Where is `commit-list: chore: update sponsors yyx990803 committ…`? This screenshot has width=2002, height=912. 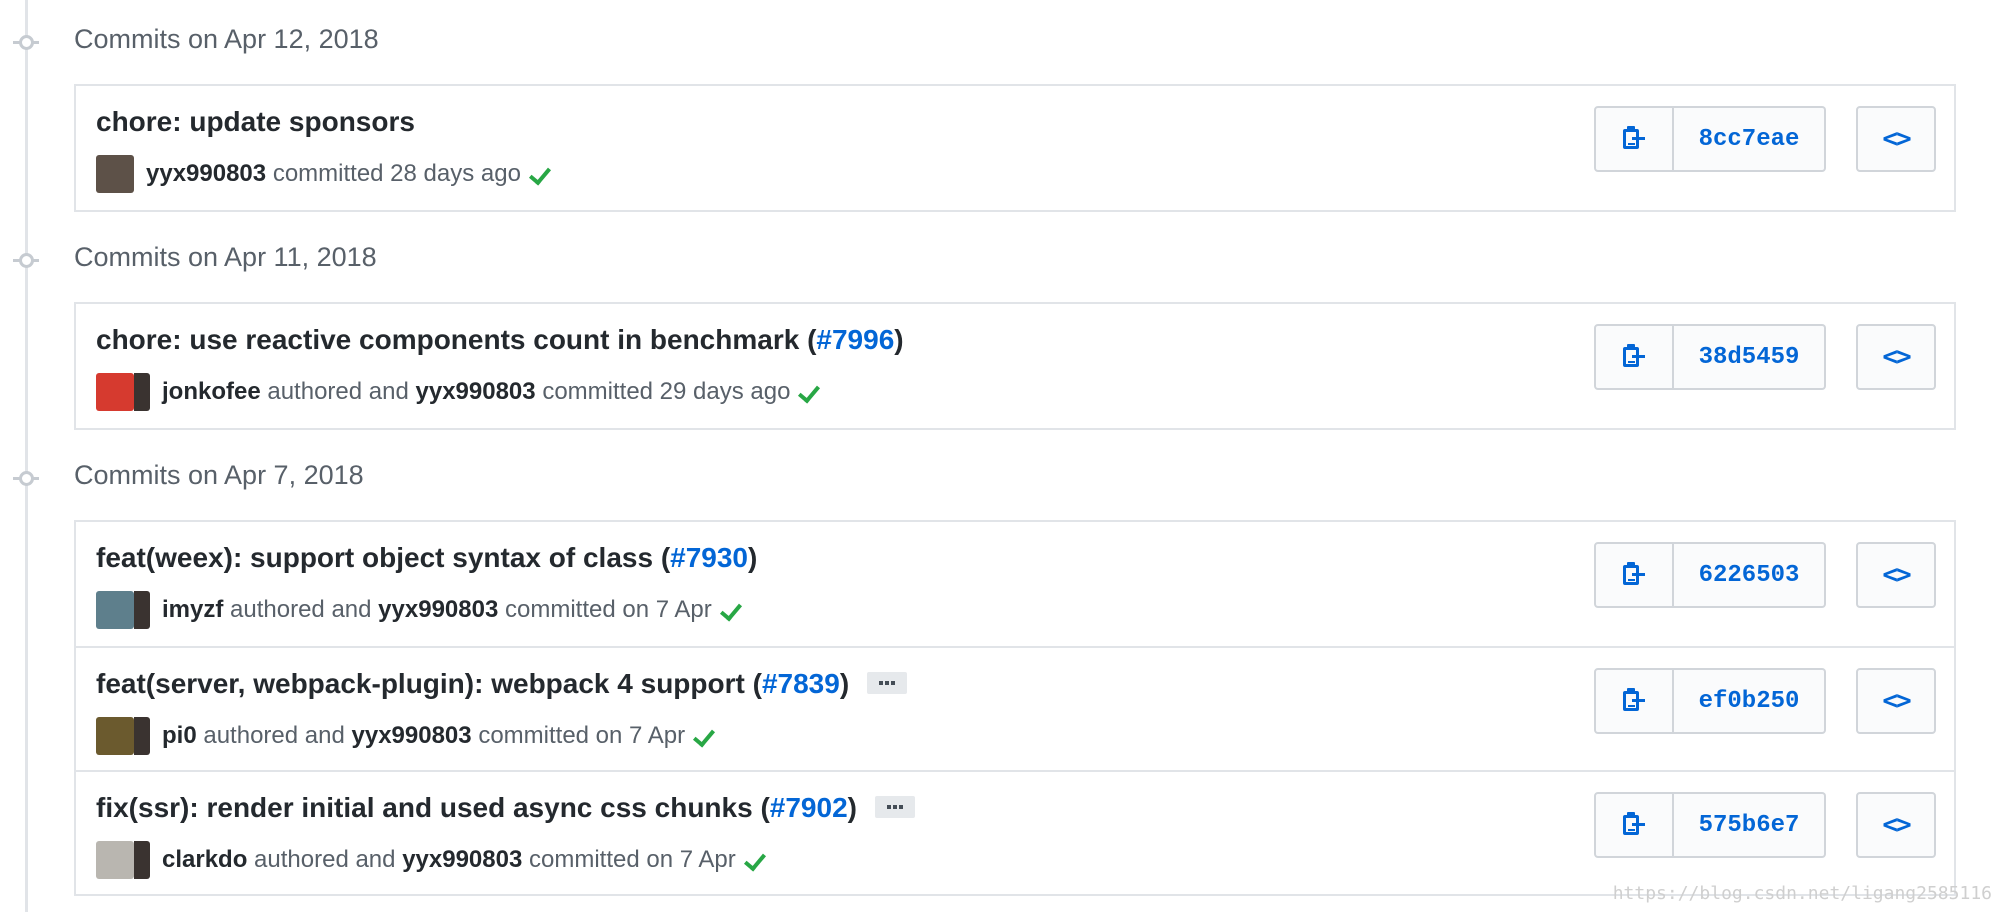 commit-list: chore: update sponsors yyx990803 committ… is located at coordinates (1015, 148).